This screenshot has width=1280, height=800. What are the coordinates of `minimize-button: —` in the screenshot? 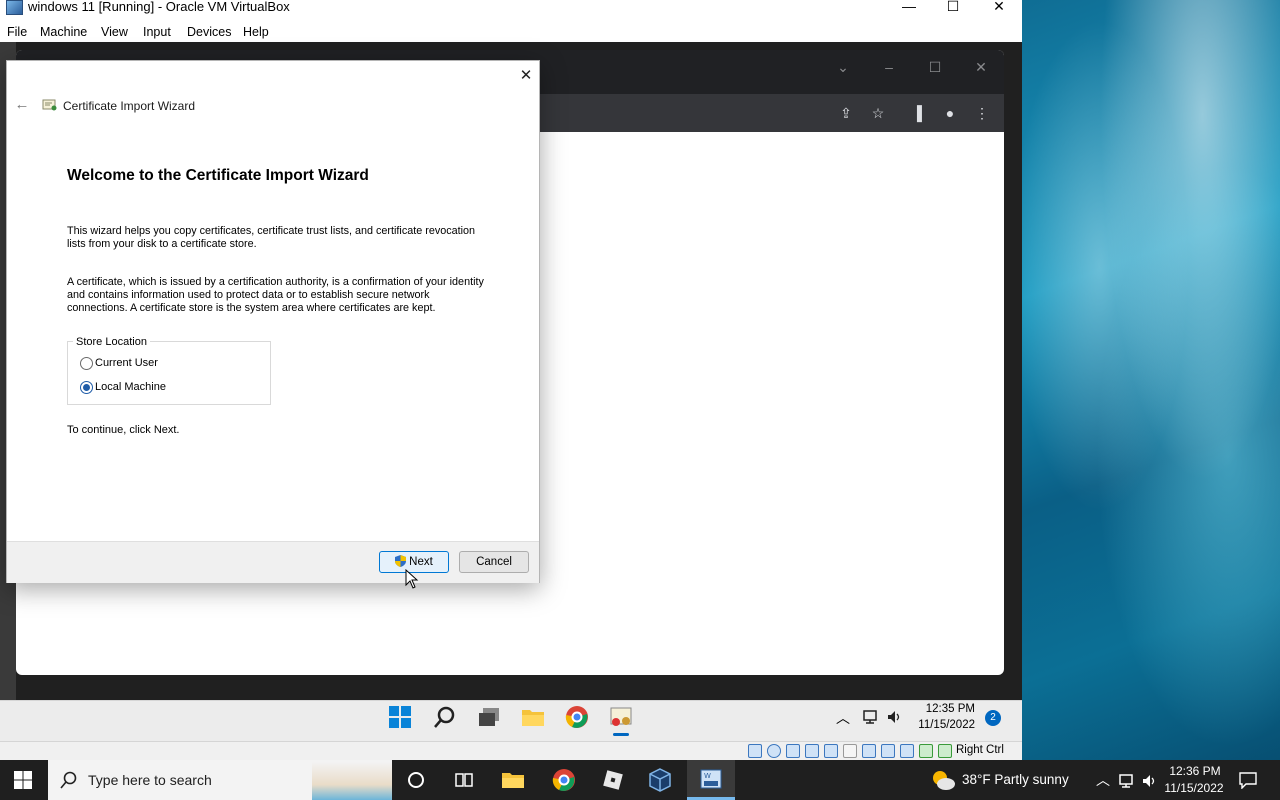 It's located at (909, 8).